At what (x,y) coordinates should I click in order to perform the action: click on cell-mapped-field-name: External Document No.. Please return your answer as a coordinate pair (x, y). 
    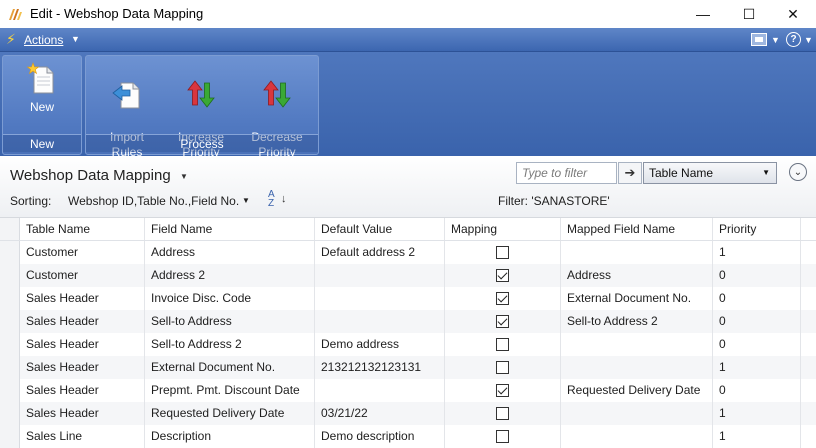
    Looking at the image, I should click on (637, 298).